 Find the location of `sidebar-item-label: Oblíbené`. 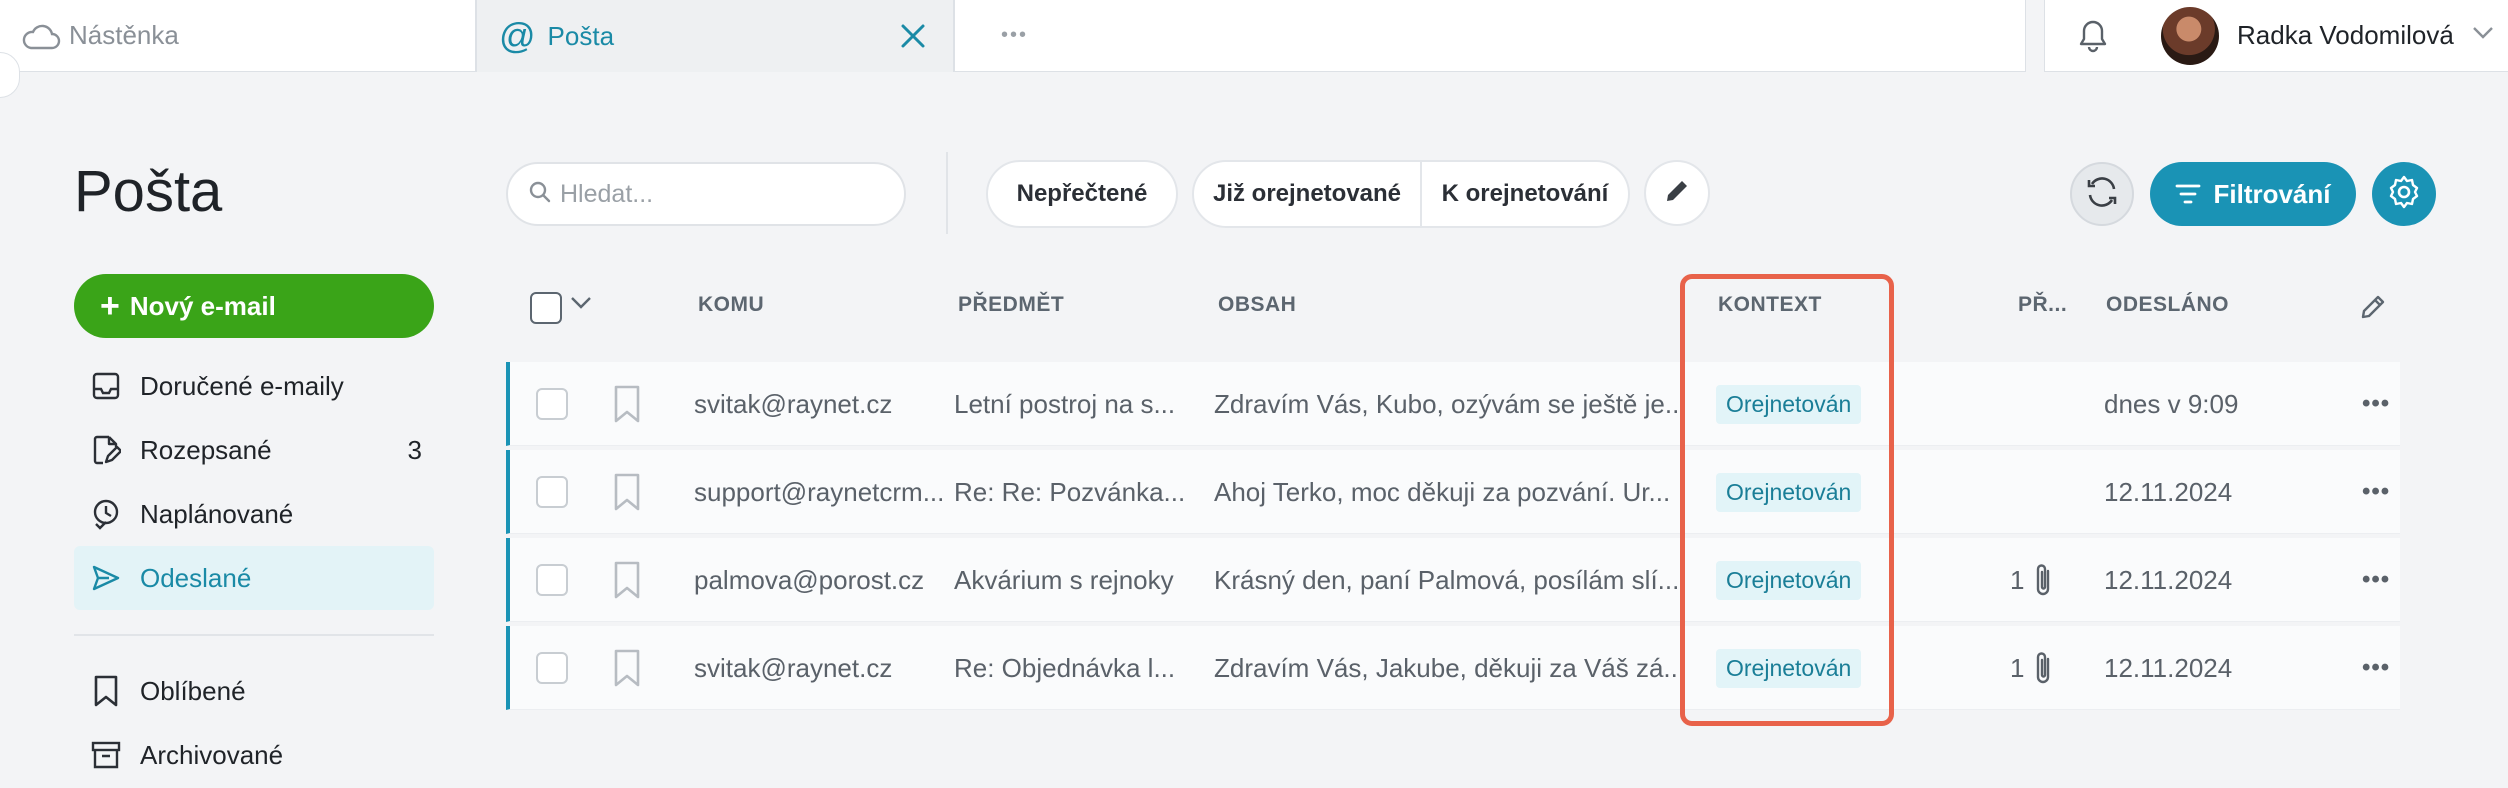

sidebar-item-label: Oblíbené is located at coordinates (193, 690).